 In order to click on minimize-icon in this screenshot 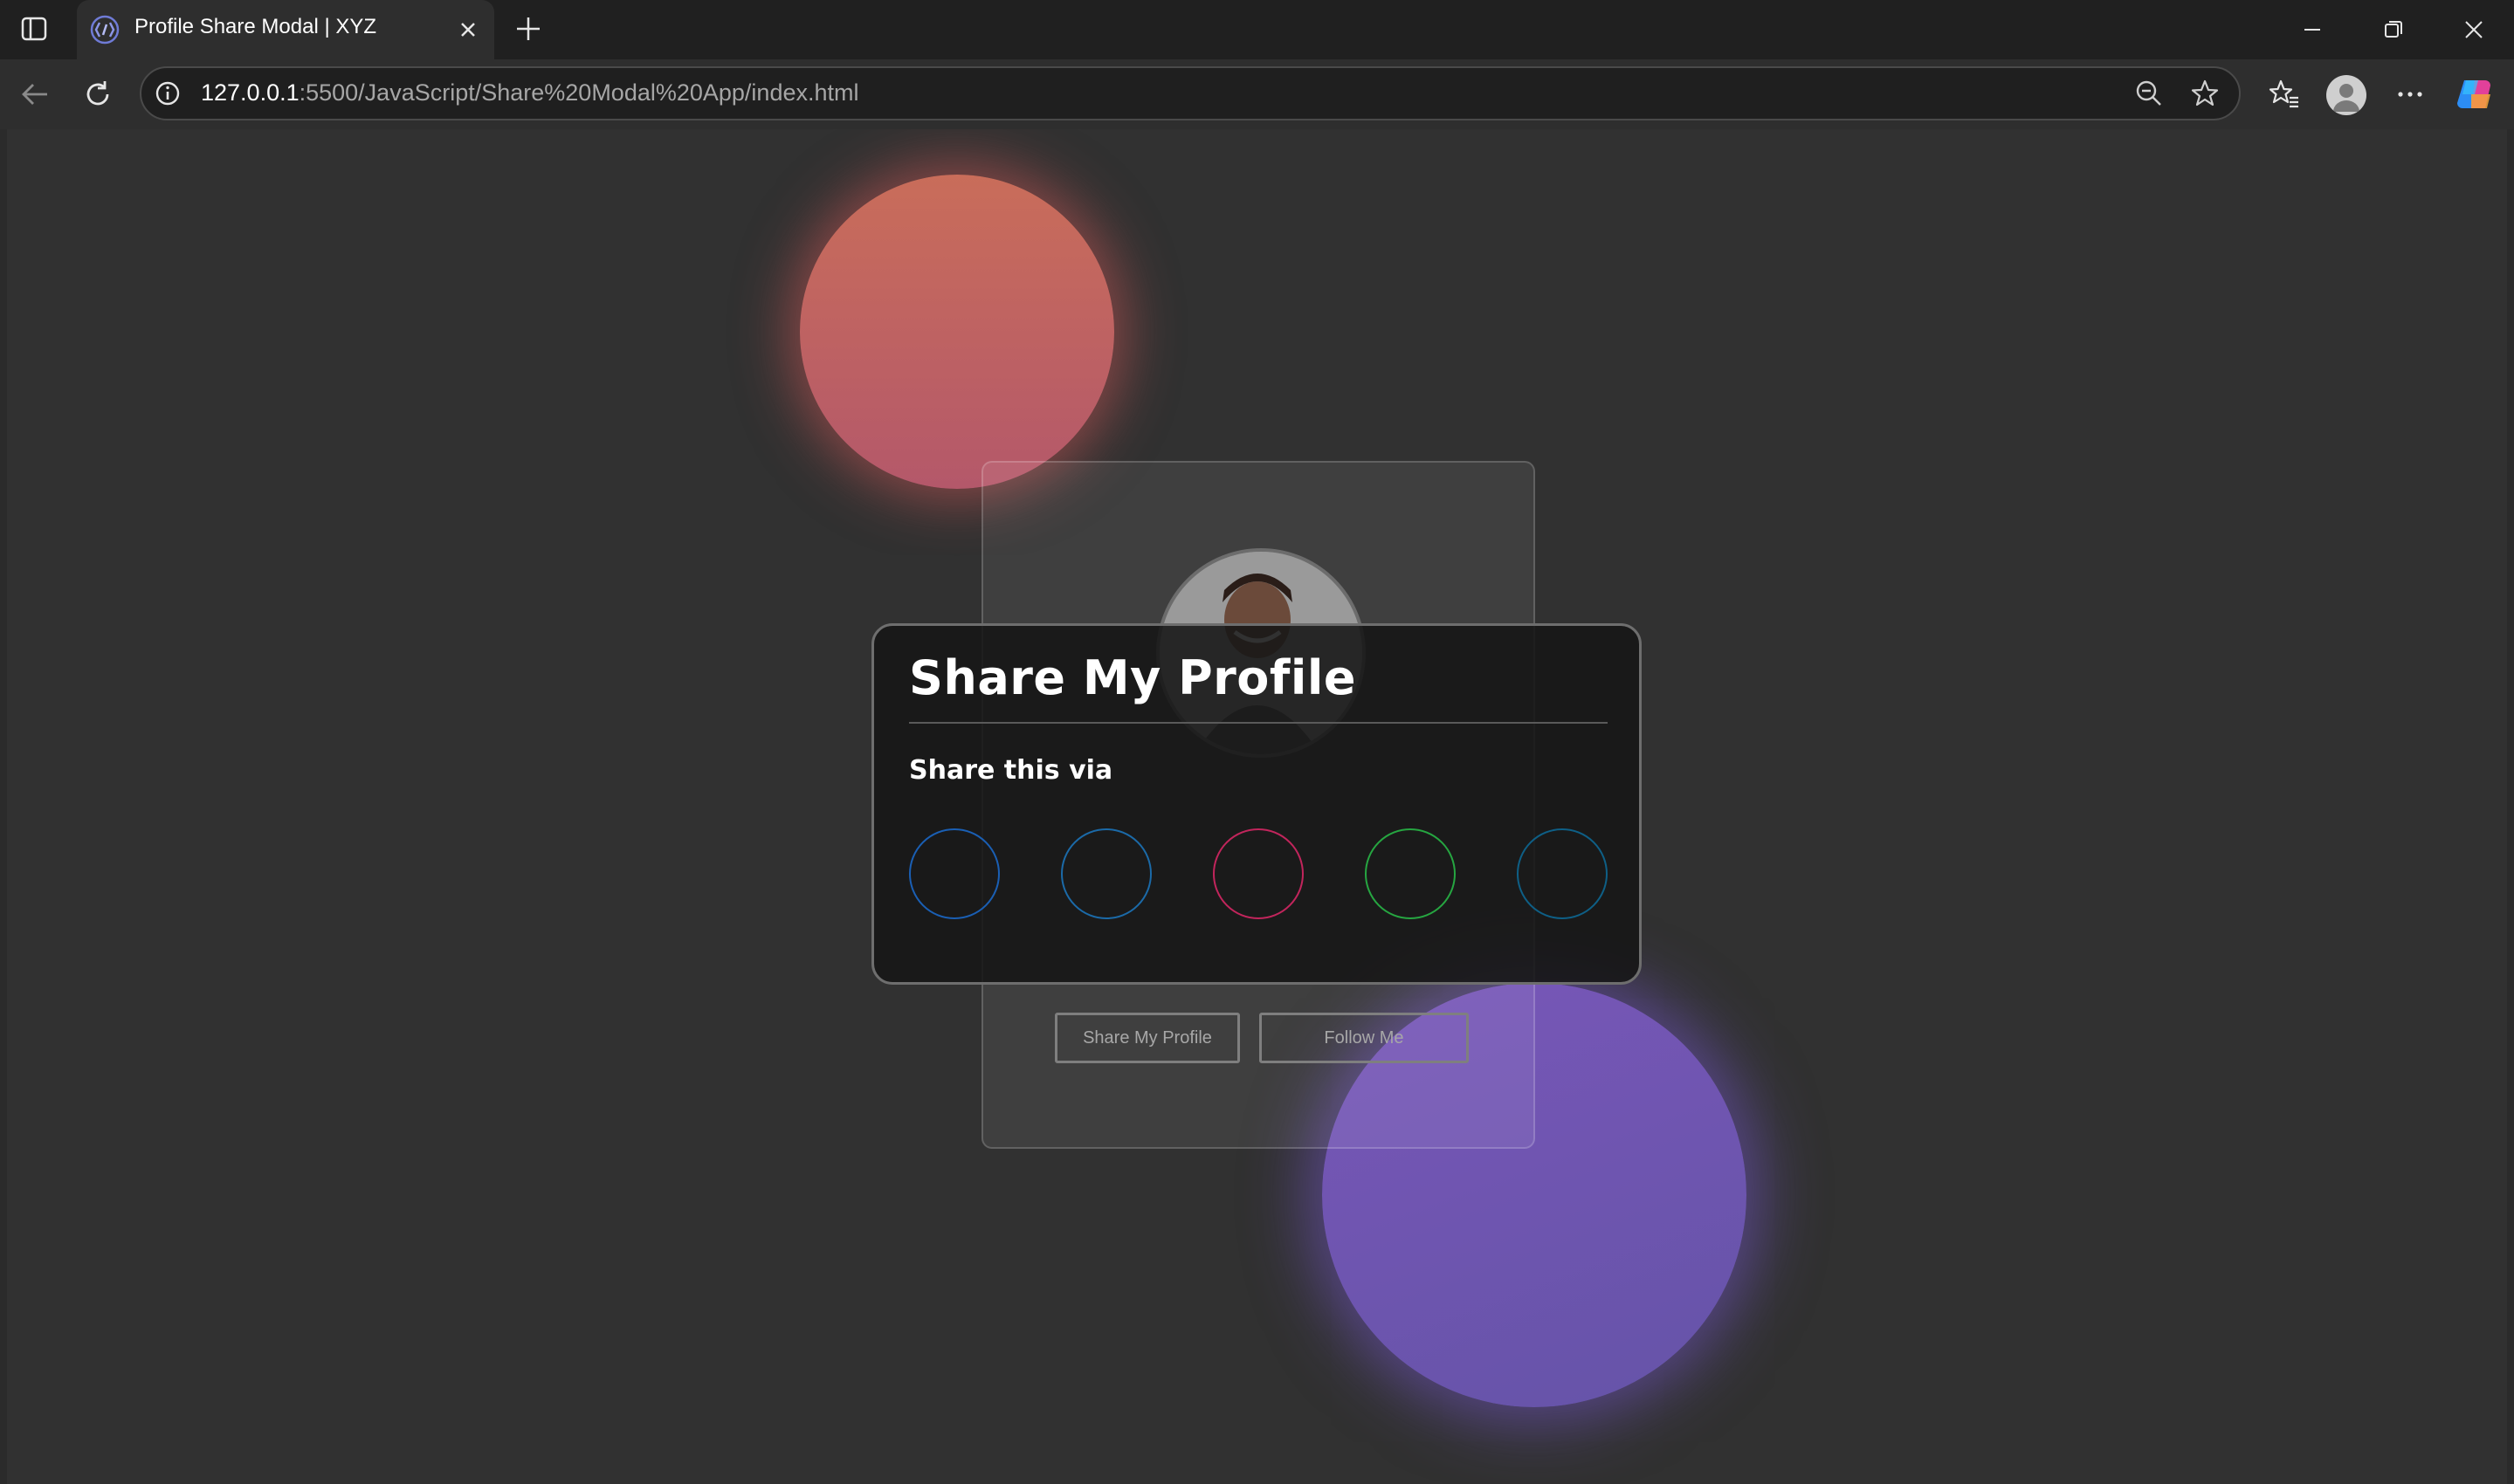, I will do `click(2312, 30)`.